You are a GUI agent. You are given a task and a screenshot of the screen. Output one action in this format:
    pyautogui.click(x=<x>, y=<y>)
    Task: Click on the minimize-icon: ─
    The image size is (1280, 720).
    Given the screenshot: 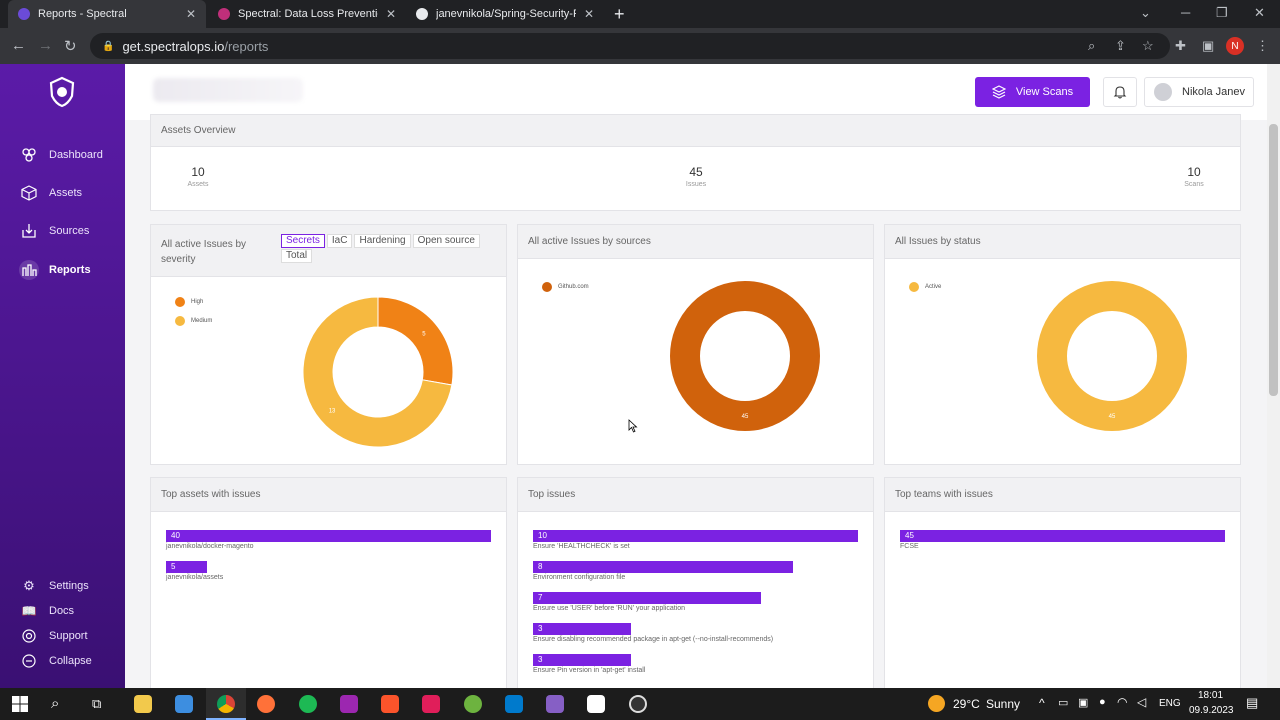 What is the action you would take?
    pyautogui.click(x=1185, y=12)
    